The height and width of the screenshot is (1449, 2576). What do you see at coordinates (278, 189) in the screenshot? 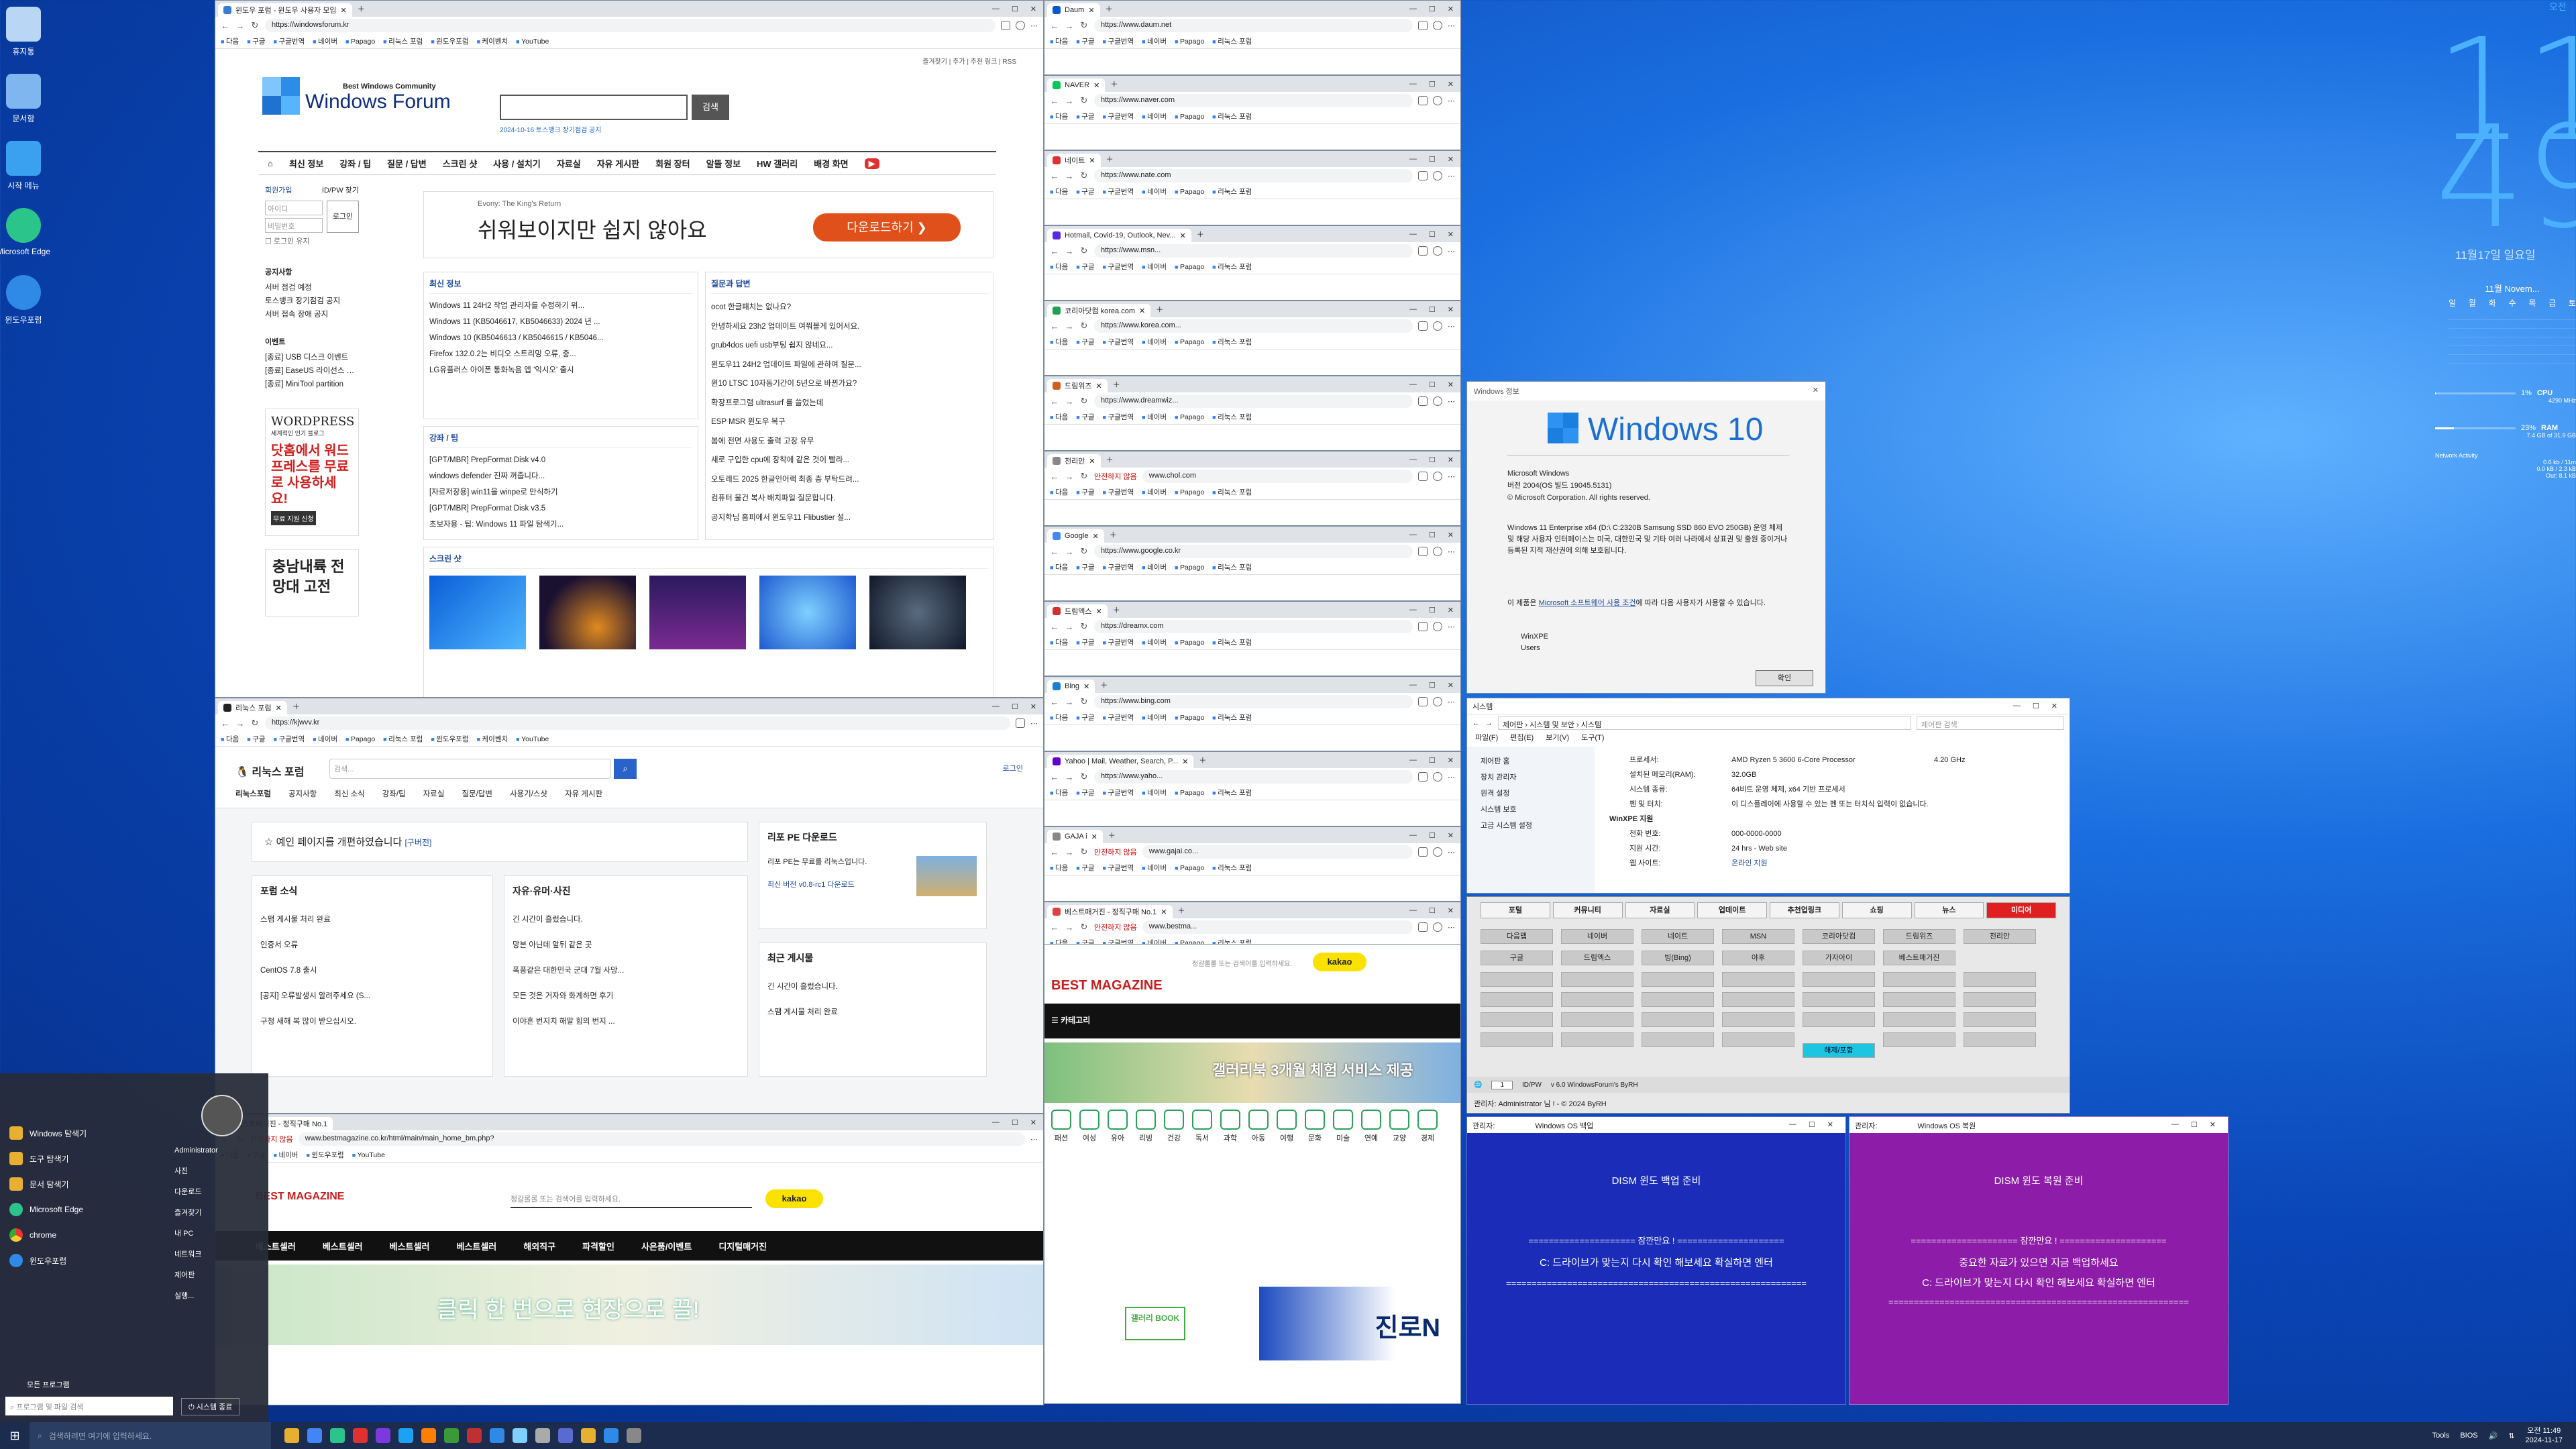
I see `join-link: 회원가입` at bounding box center [278, 189].